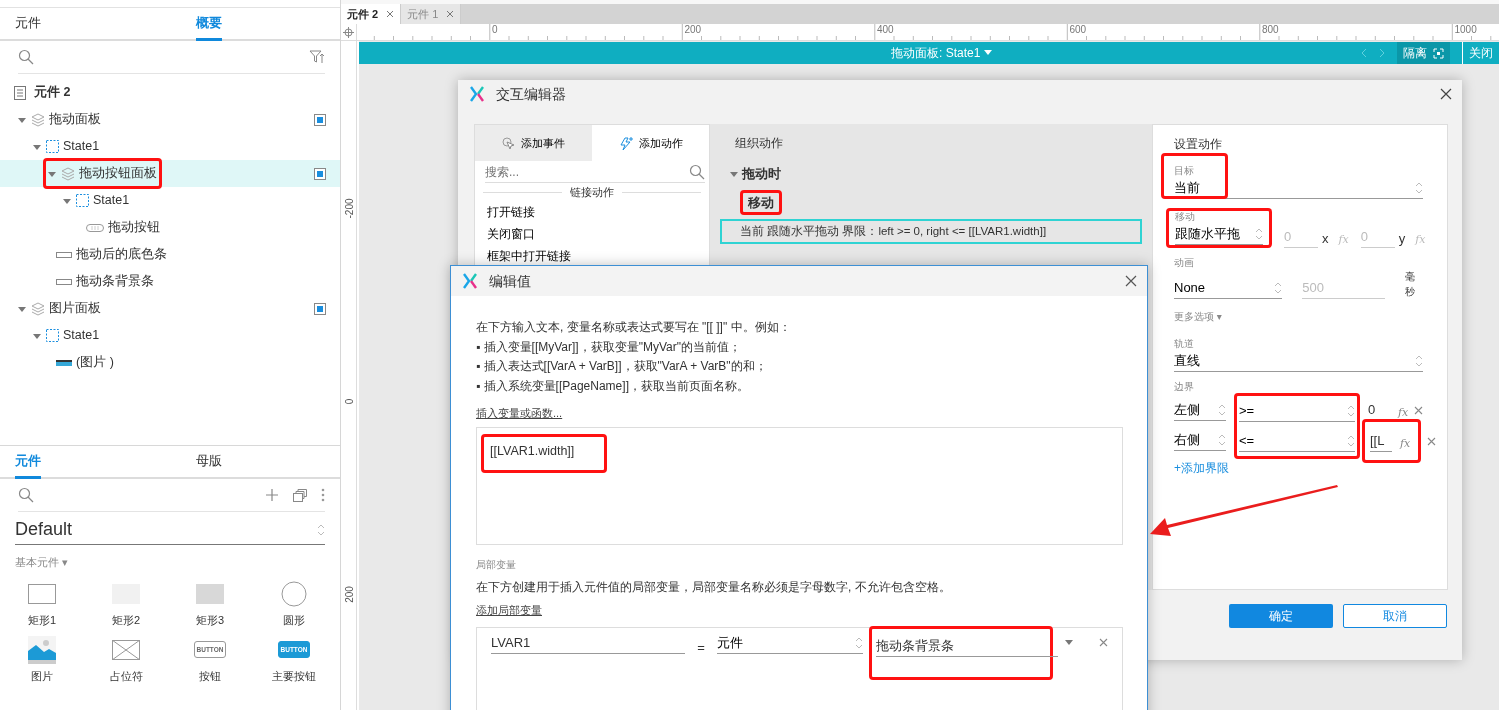  Describe the element at coordinates (42, 649) in the screenshot. I see `image-icon` at that location.